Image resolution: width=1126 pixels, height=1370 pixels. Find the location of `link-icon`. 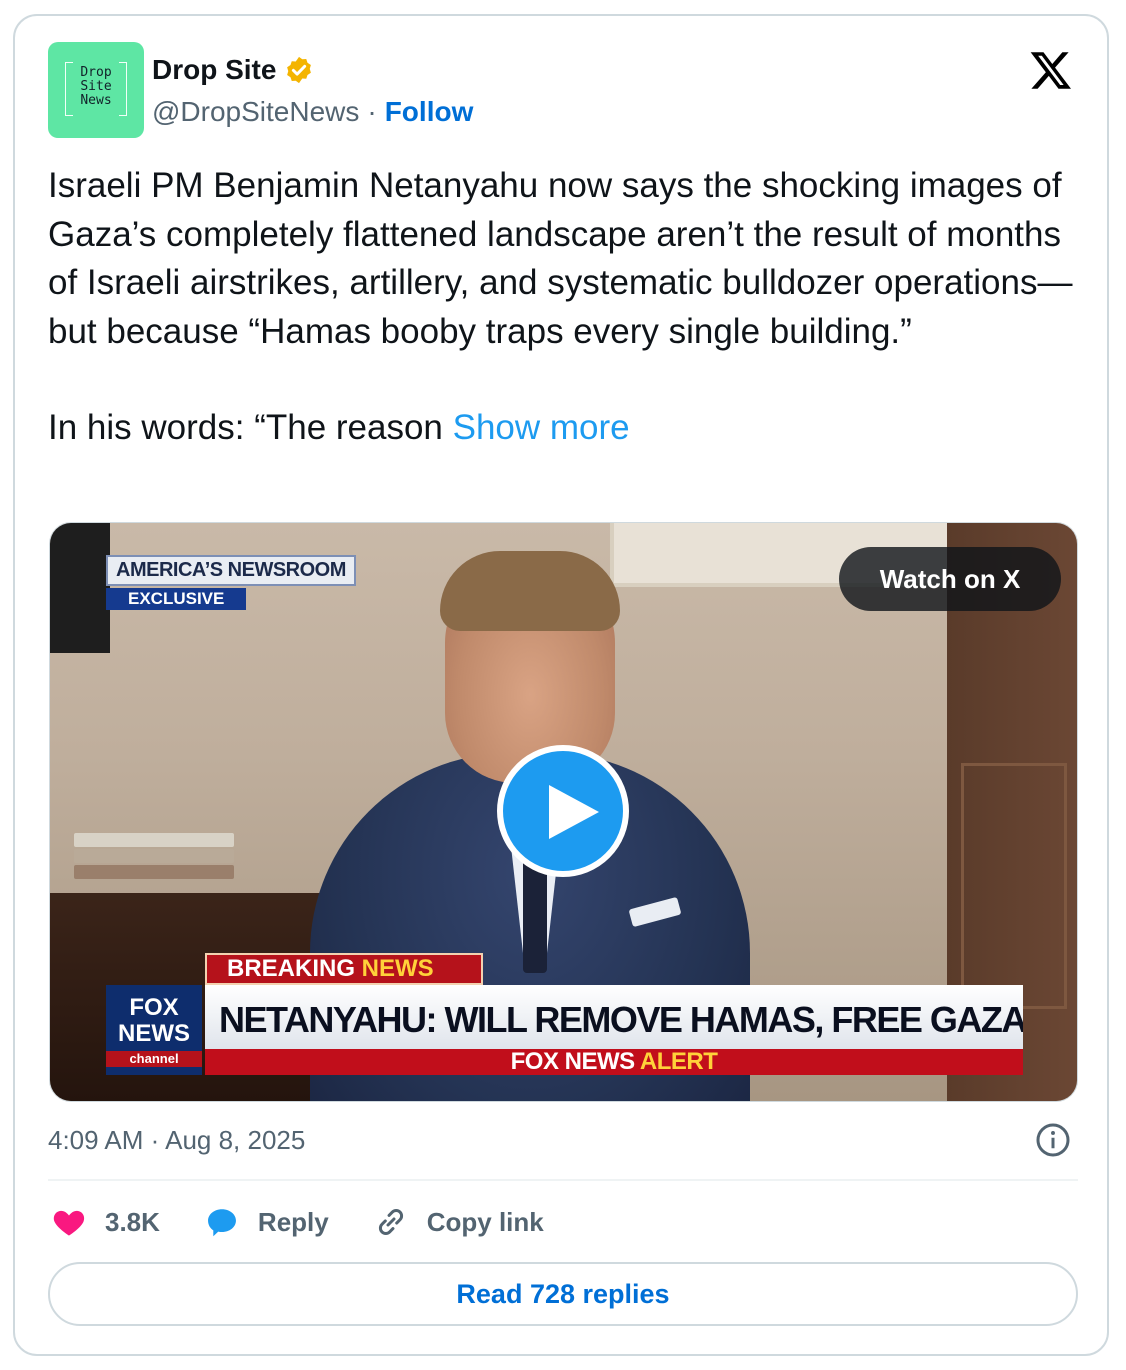

link-icon is located at coordinates (390, 1222).